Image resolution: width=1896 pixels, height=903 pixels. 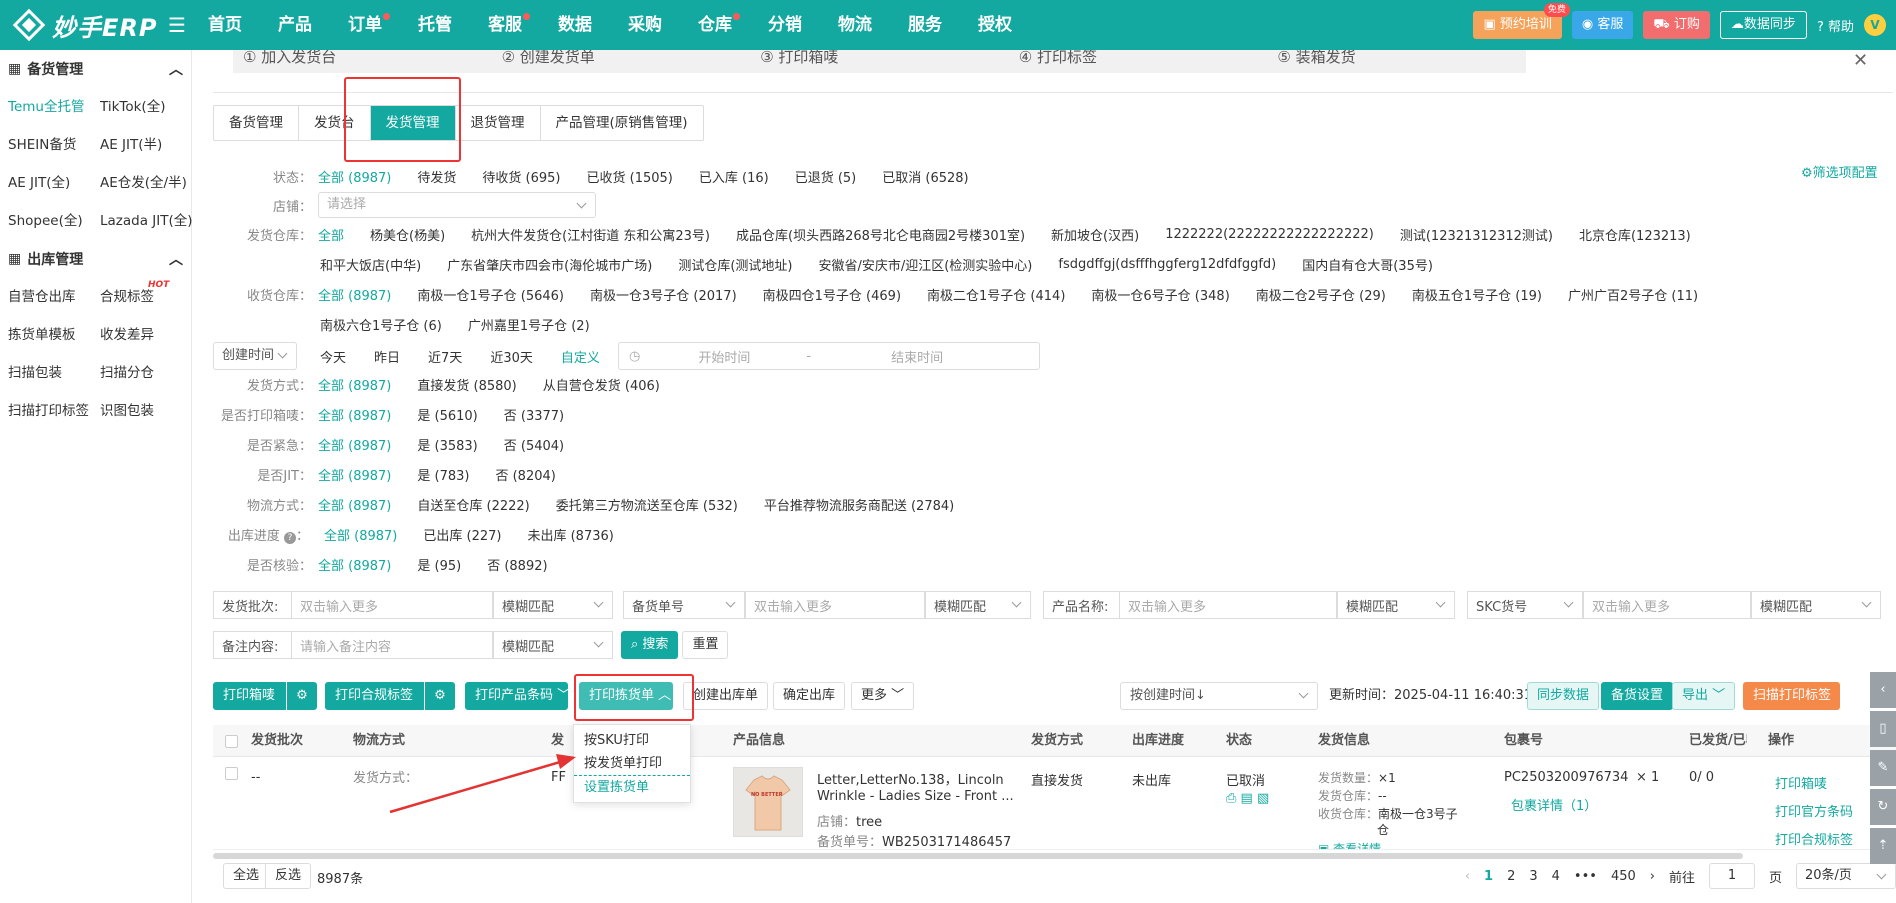 I want to click on refresh-icon: ↻, so click(x=1883, y=807).